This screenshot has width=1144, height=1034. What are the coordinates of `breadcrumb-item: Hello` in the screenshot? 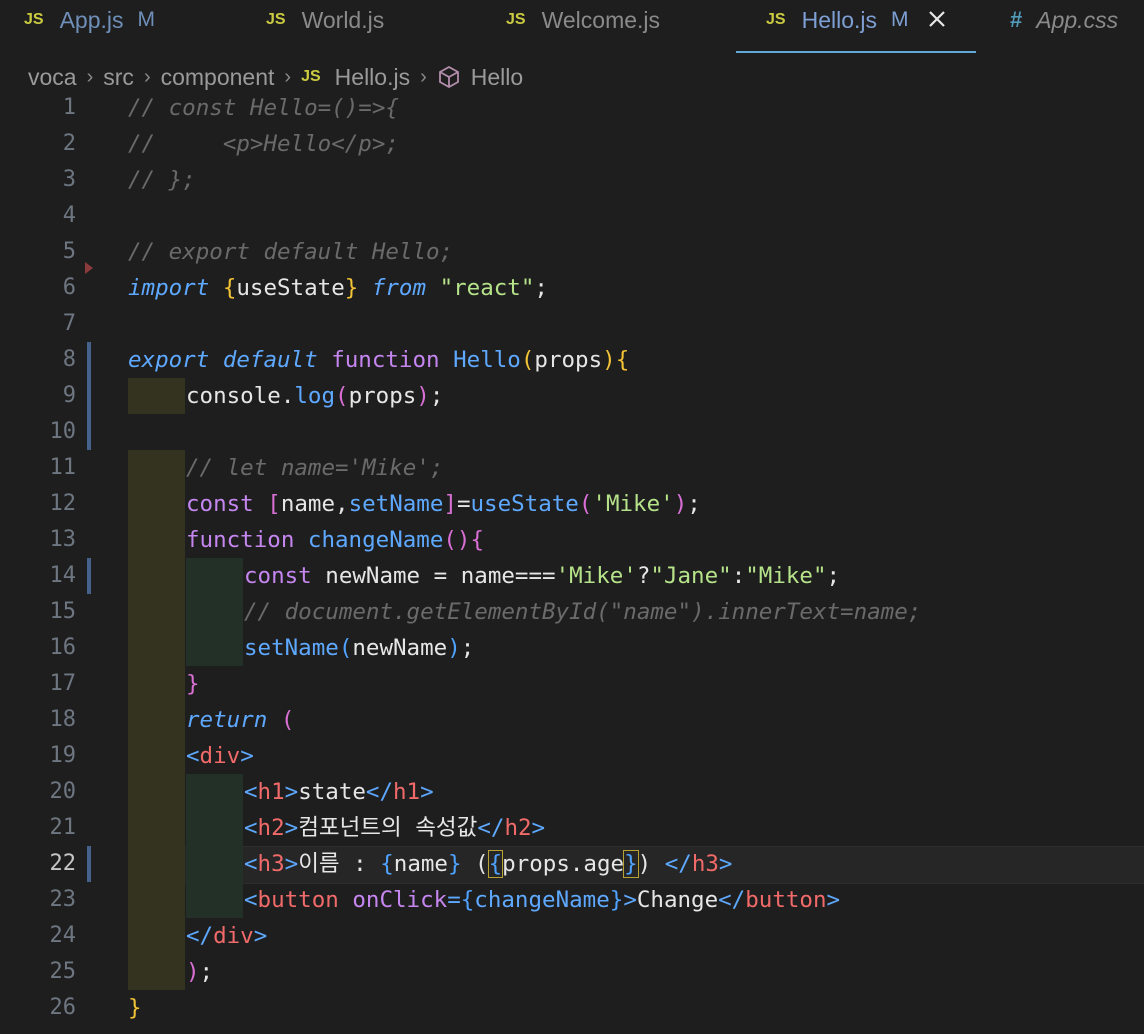 It's located at (497, 77).